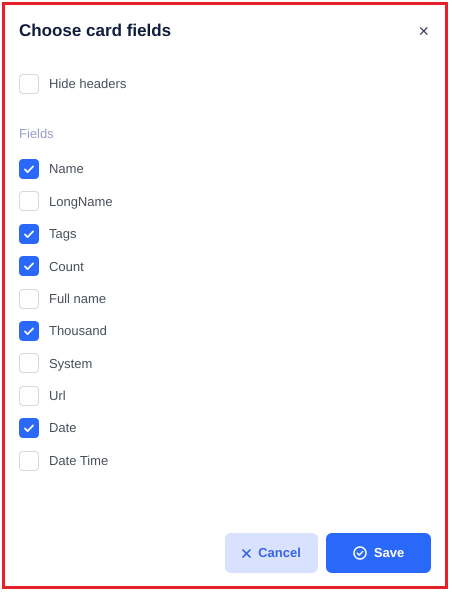  What do you see at coordinates (77, 299) in the screenshot?
I see `checkbox-label: Full name` at bounding box center [77, 299].